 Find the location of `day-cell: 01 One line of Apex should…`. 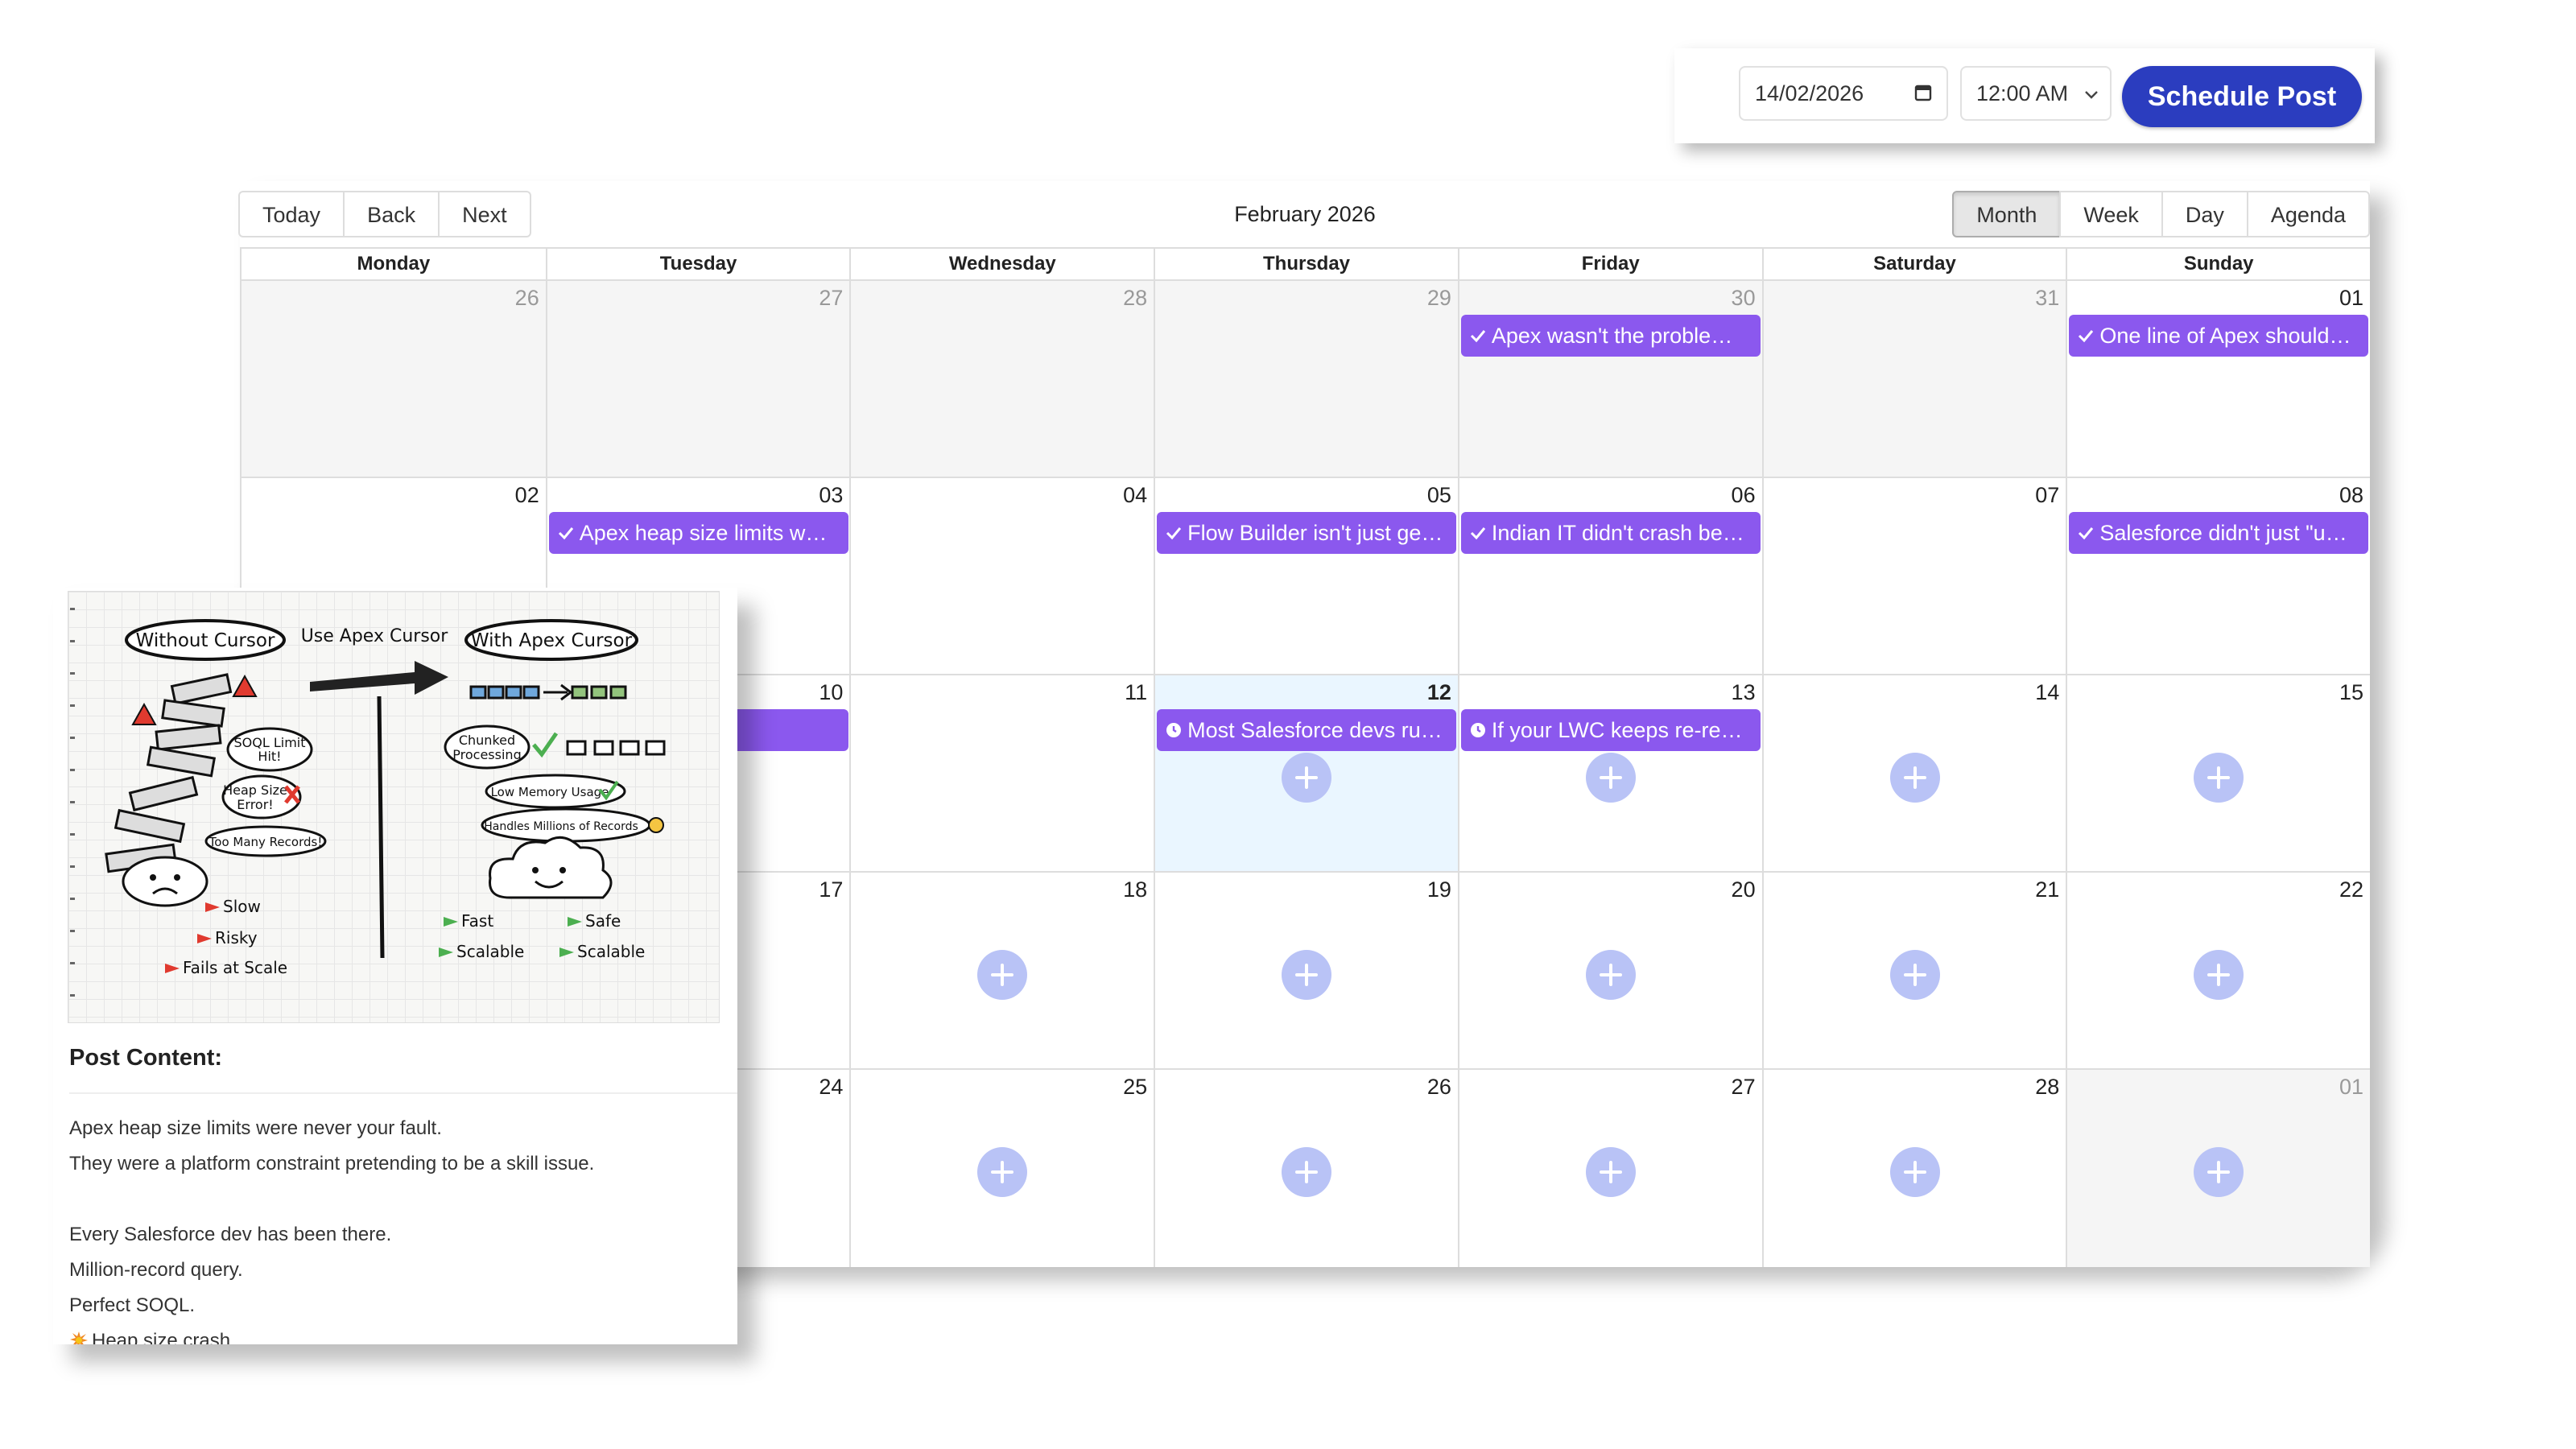

day-cell: 01 One line of Apex should… is located at coordinates (2218, 379).